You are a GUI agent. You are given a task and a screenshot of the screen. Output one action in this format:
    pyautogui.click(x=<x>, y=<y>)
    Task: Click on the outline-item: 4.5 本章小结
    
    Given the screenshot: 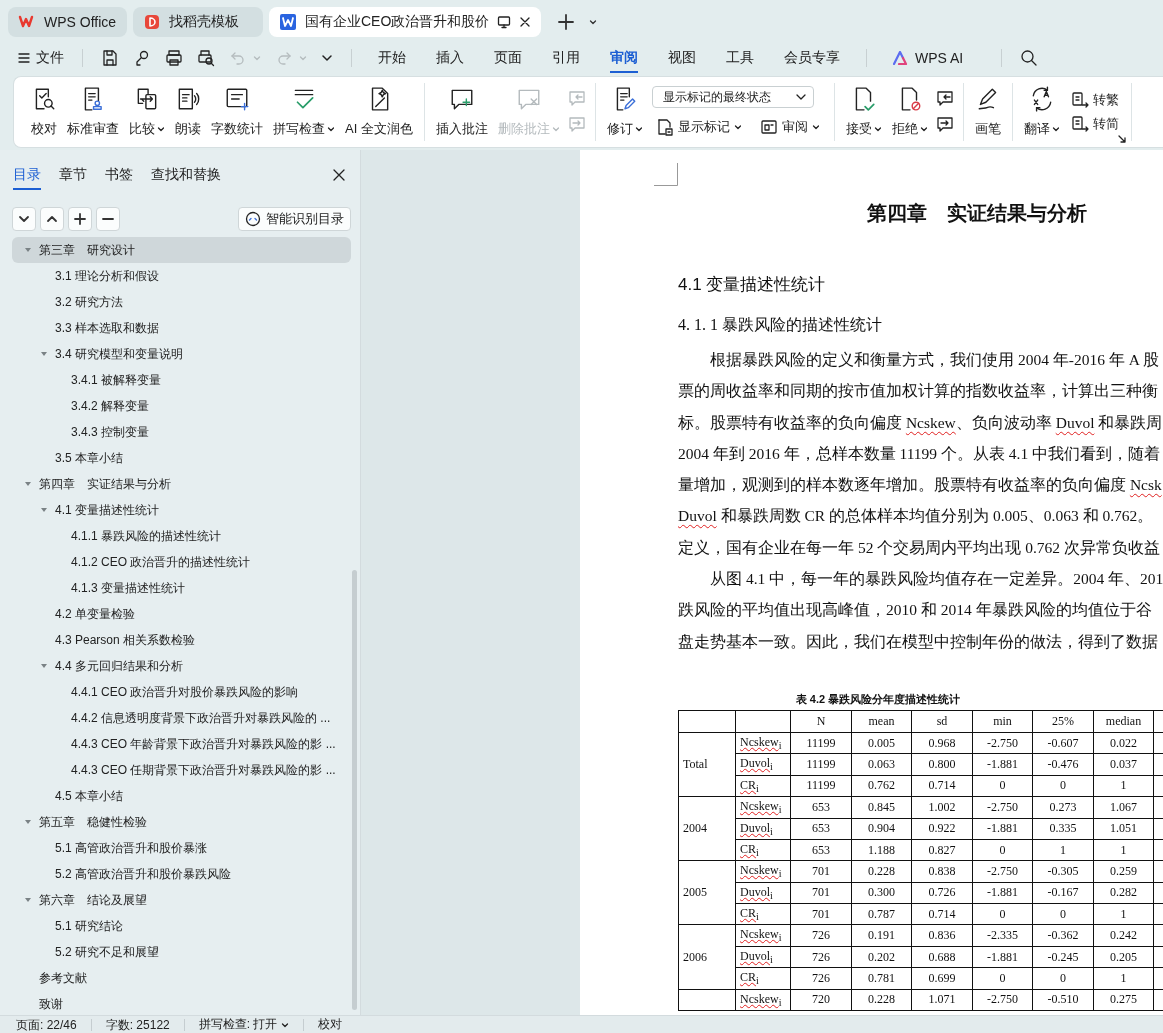 What is the action you would take?
    pyautogui.click(x=181, y=796)
    